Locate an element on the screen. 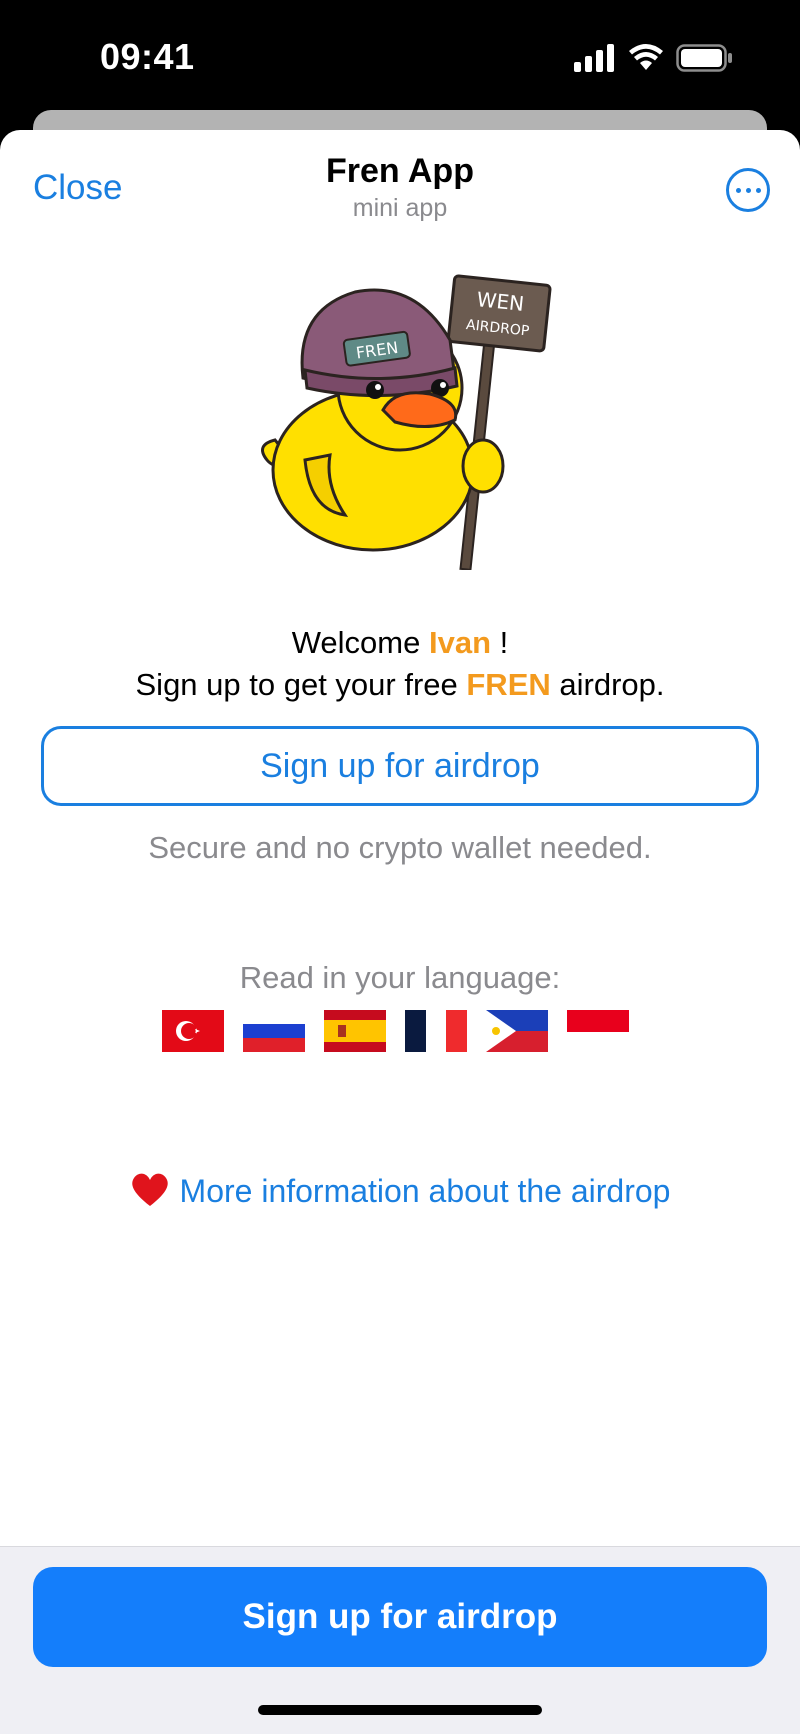 Image resolution: width=800 pixels, height=1734 pixels. flag-turkey-icon is located at coordinates (193, 1031).